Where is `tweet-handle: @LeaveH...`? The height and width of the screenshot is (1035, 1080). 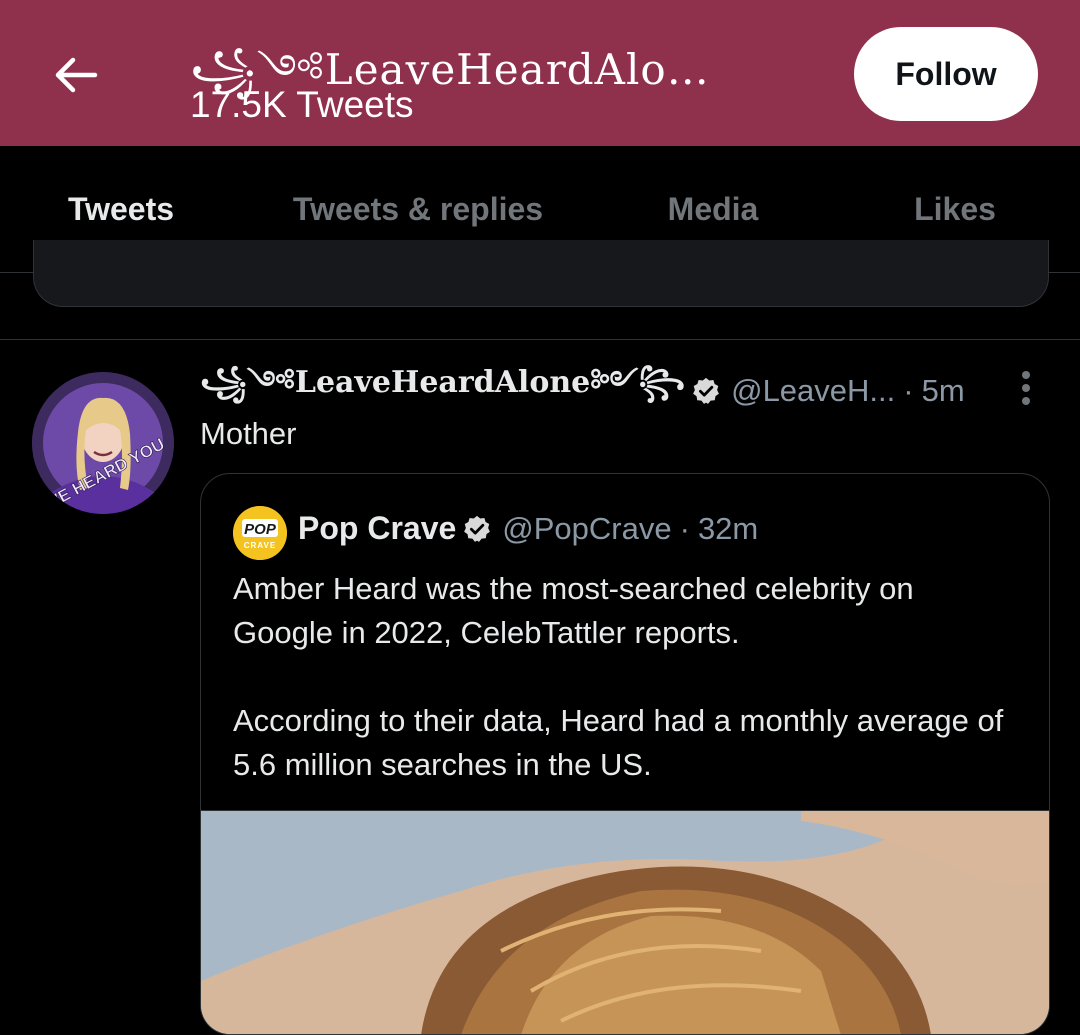
tweet-handle: @LeaveH... is located at coordinates (813, 391).